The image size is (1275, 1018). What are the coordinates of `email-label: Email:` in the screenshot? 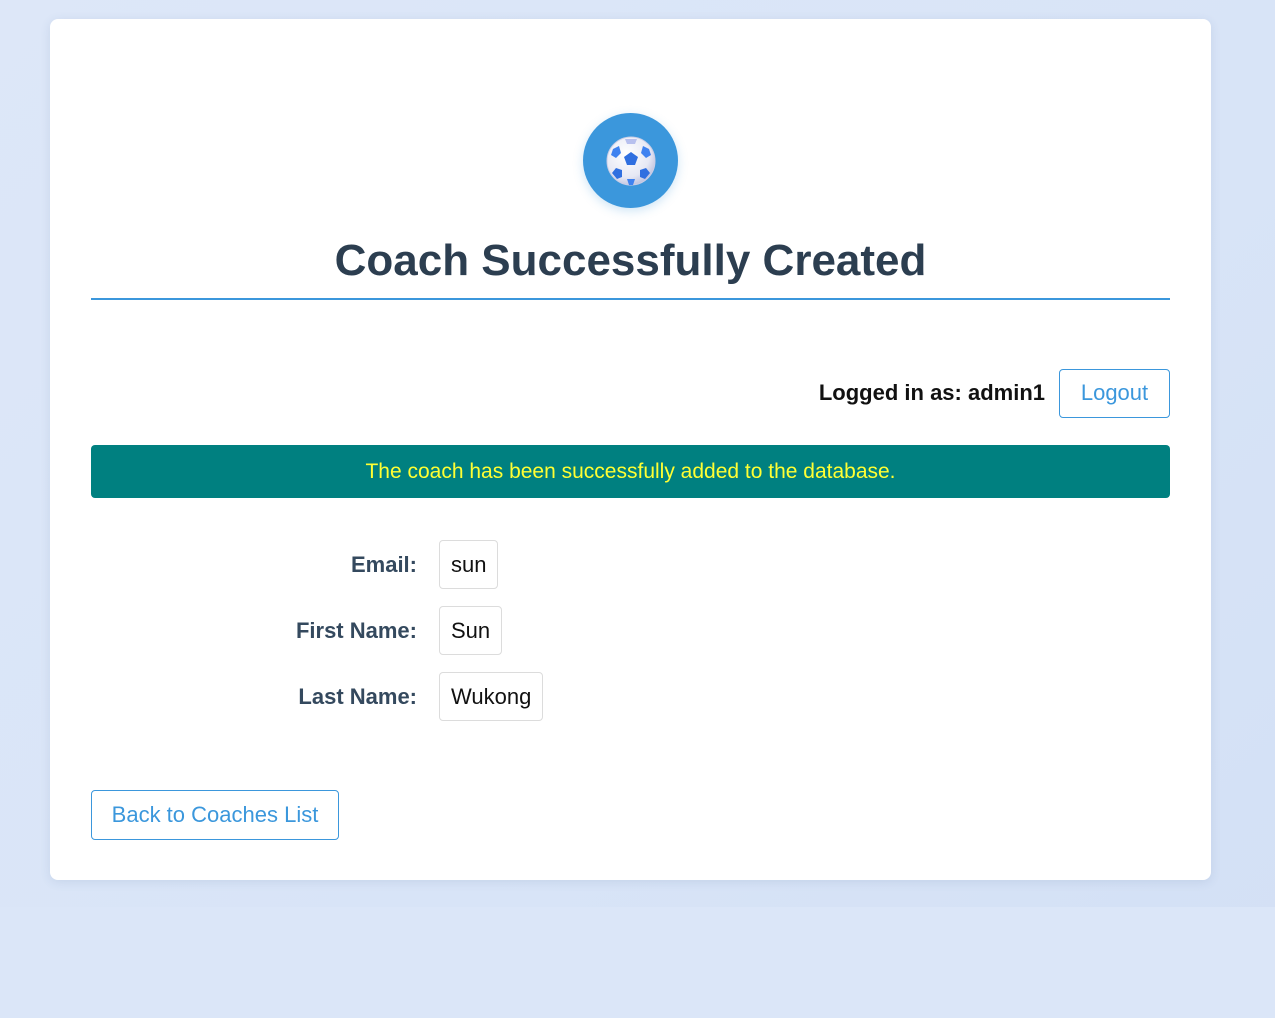 It's located at (383, 564).